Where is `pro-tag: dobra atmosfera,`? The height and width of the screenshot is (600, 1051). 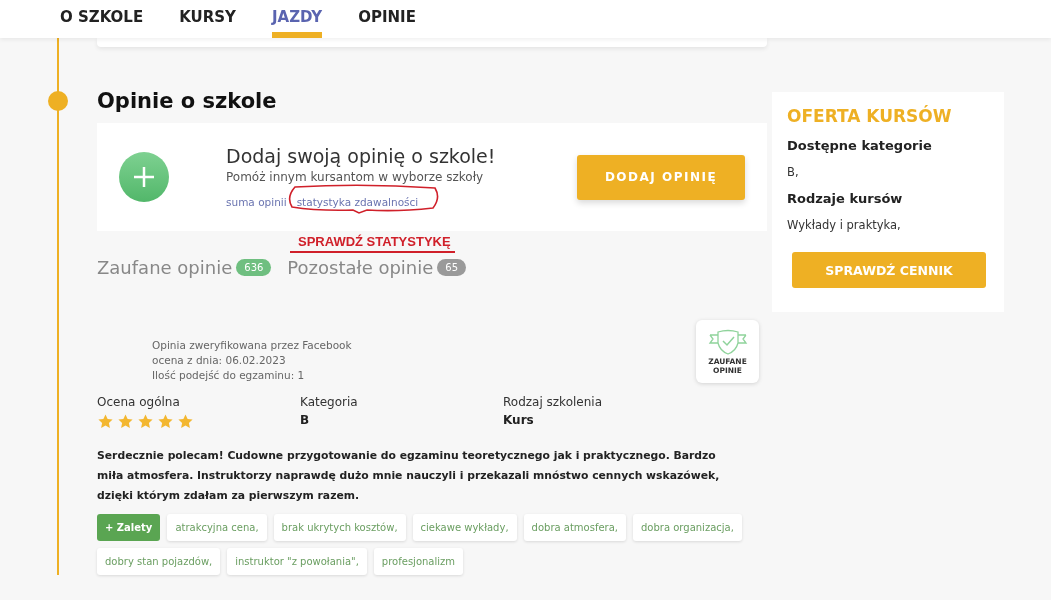 pro-tag: dobra atmosfera, is located at coordinates (574, 527).